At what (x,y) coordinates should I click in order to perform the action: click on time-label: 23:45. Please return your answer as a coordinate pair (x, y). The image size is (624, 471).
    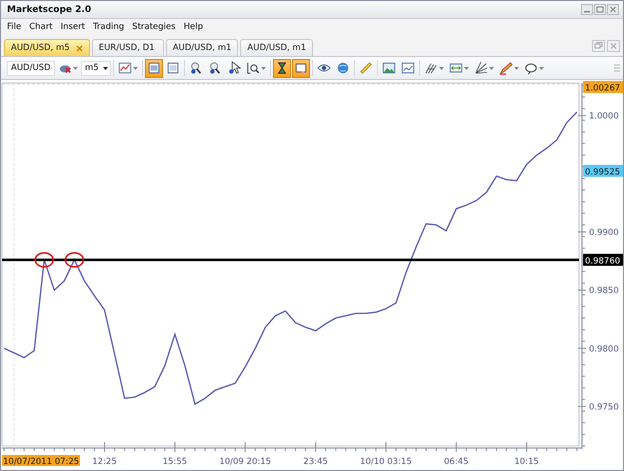
    Looking at the image, I should click on (315, 461).